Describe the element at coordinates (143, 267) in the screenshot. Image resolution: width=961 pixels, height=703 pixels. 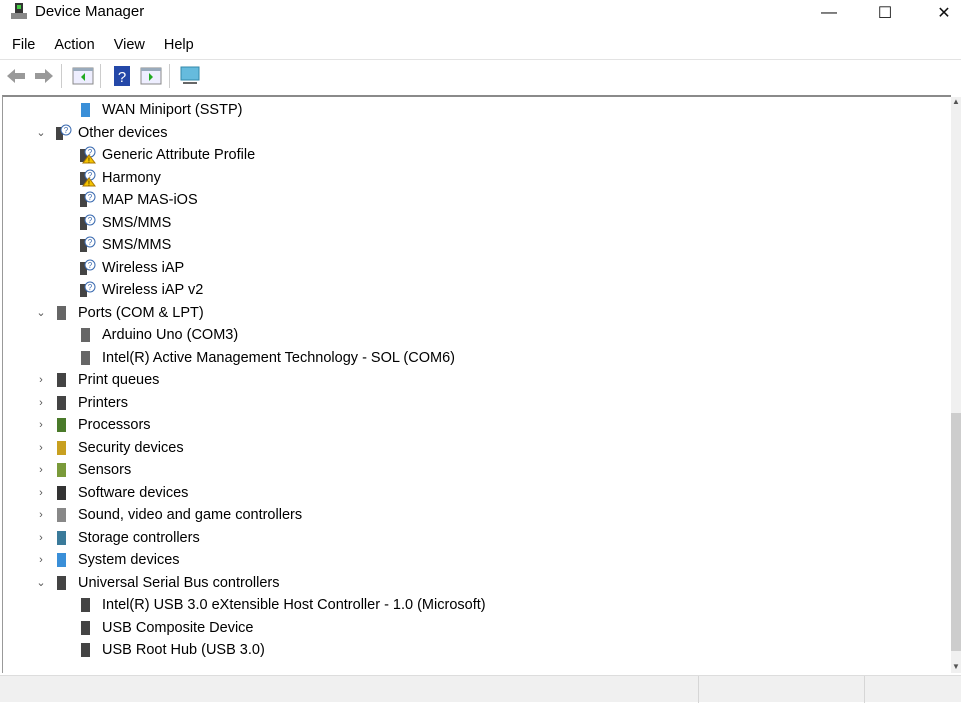
I see `tree-item-label: Wireless iAP` at that location.